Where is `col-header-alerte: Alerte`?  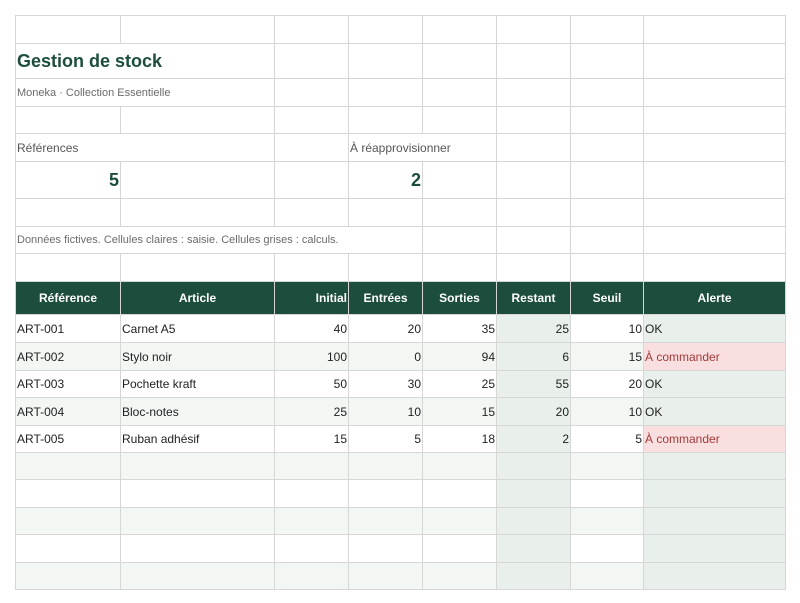 col-header-alerte: Alerte is located at coordinates (714, 298).